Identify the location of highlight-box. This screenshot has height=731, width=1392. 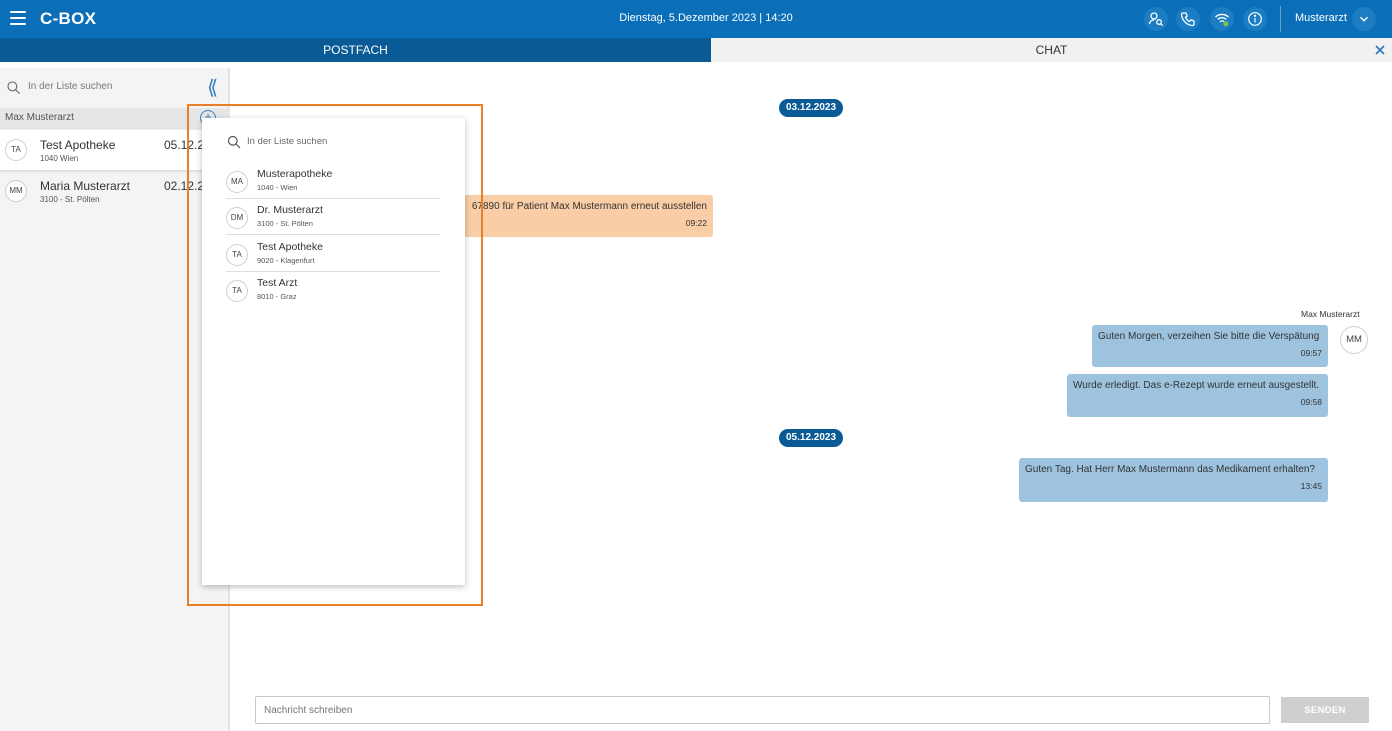
(335, 355).